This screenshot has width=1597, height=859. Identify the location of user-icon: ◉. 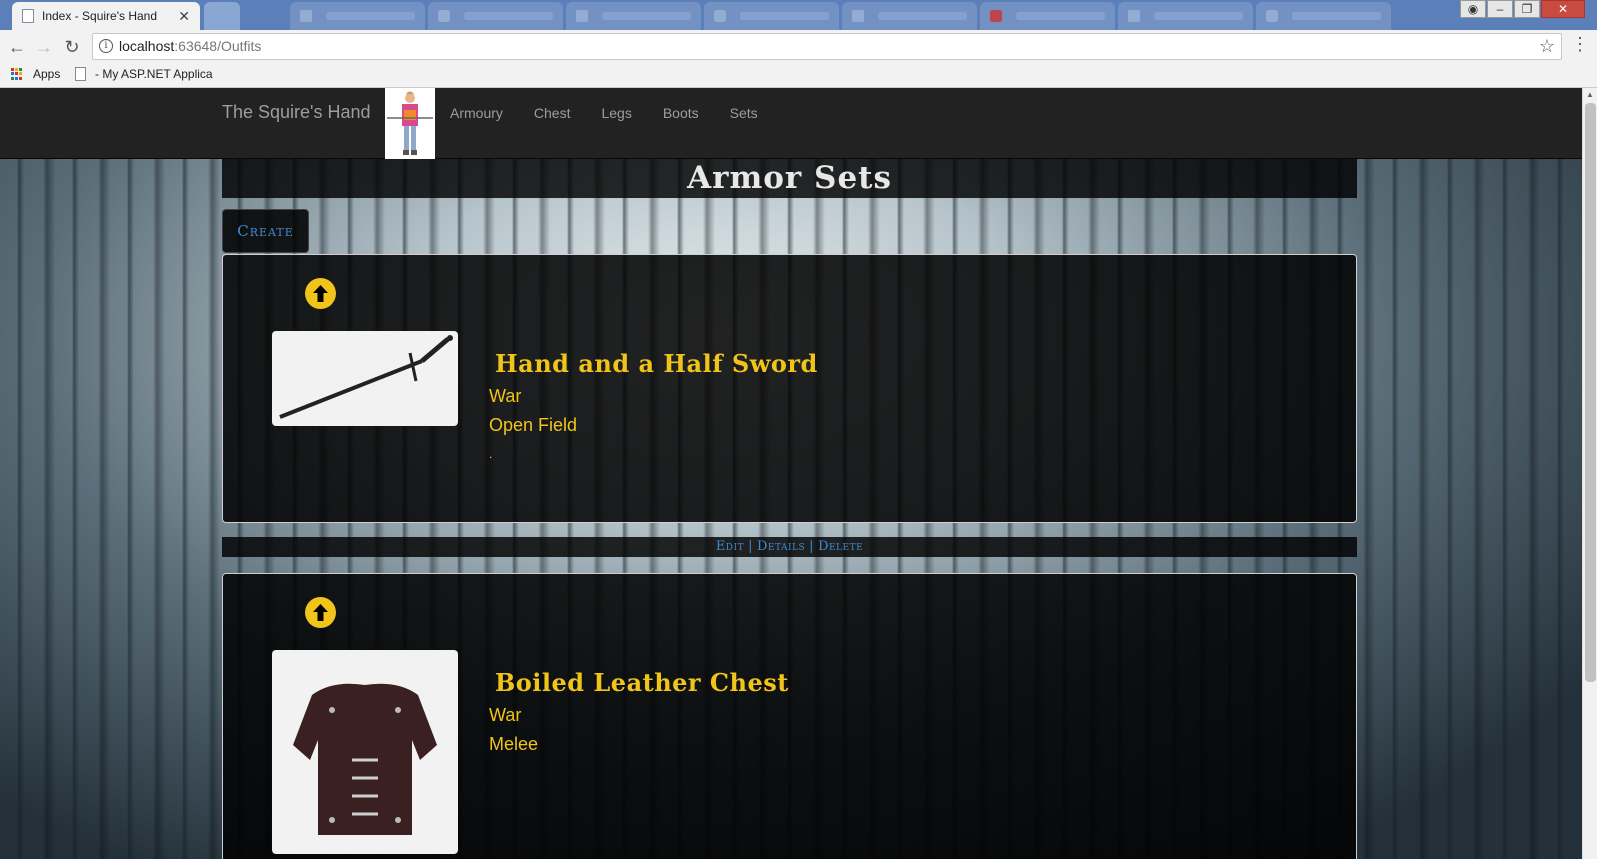
(1473, 9).